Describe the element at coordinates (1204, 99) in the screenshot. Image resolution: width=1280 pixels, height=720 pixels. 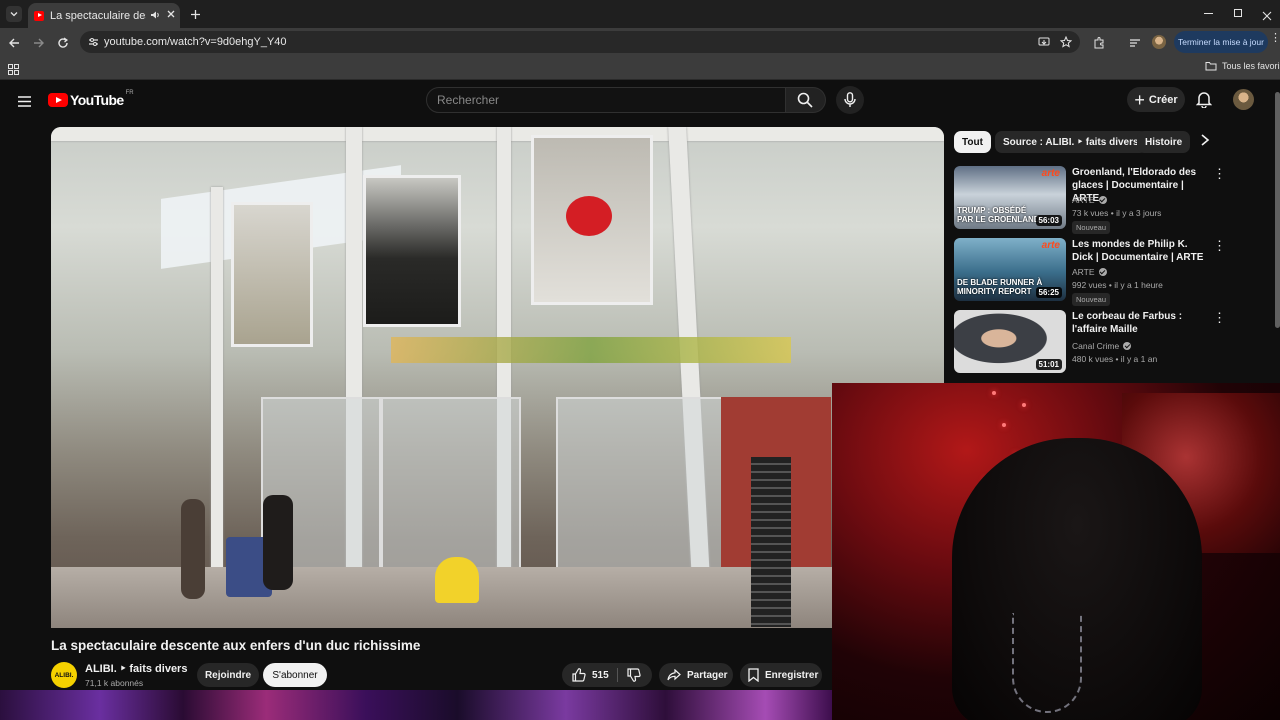
I see `notifications-bell-icon` at that location.